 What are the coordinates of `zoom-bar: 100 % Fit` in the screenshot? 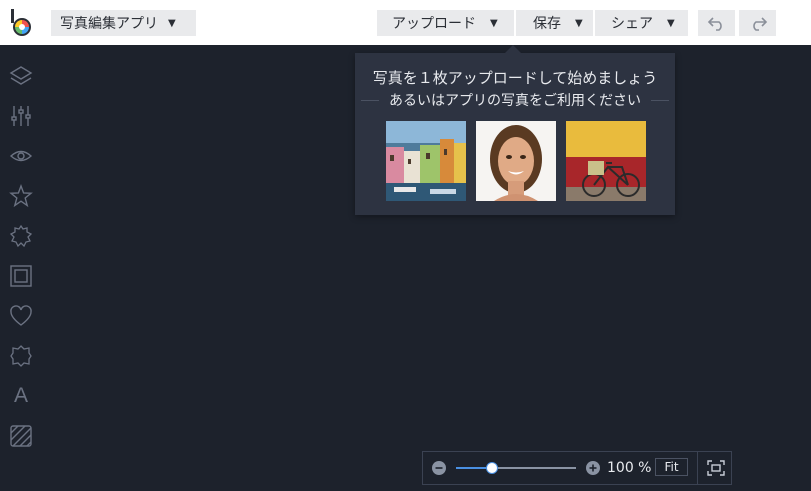 It's located at (577, 468).